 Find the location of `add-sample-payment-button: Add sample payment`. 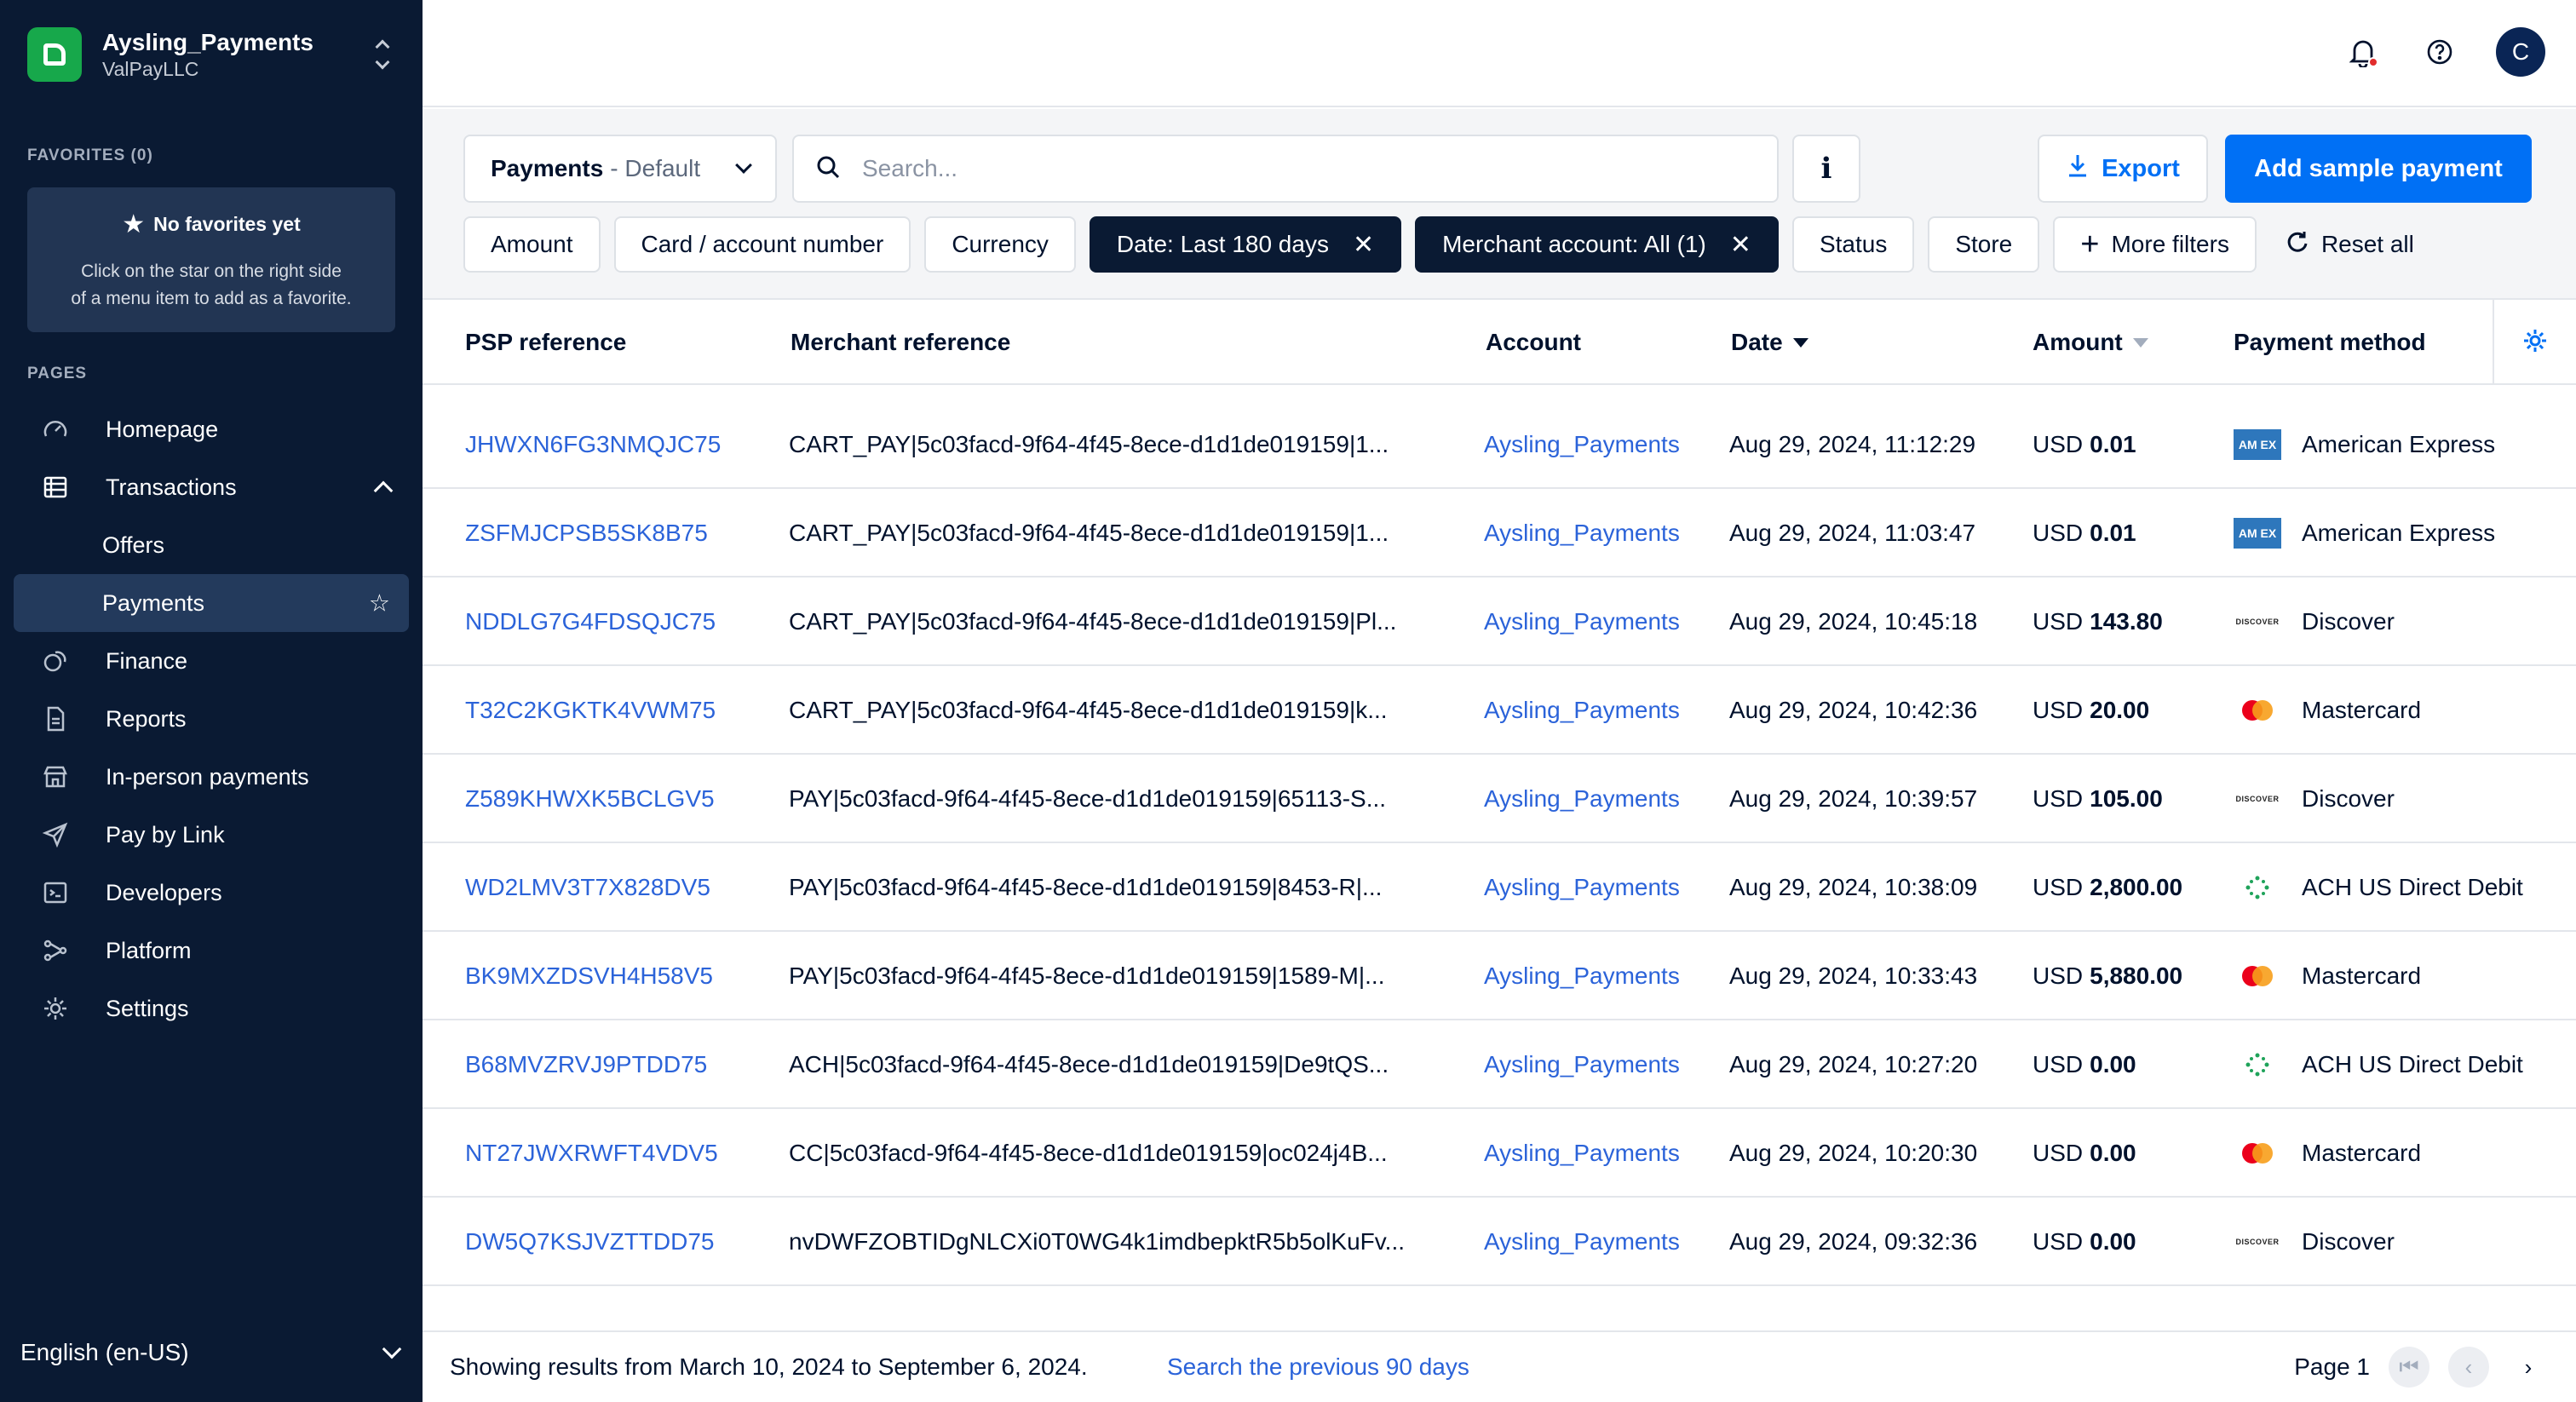

add-sample-payment-button: Add sample payment is located at coordinates (2379, 169).